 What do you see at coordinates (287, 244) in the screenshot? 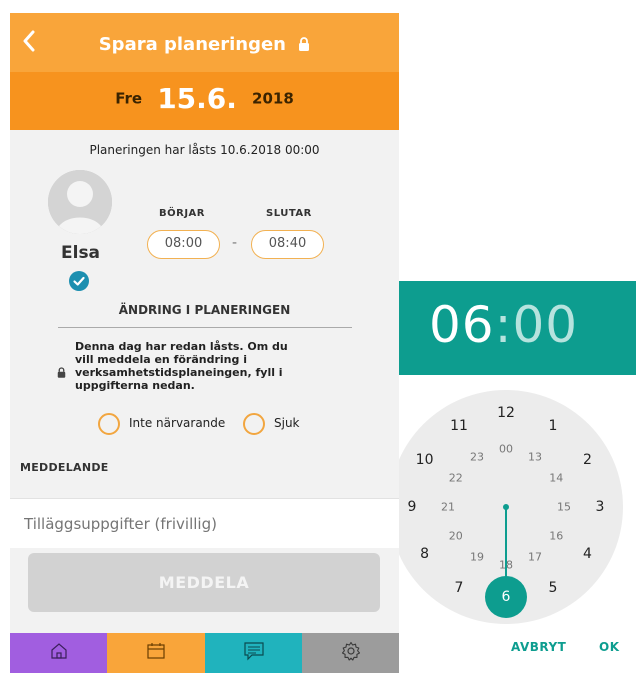
I see `end-time: 08:40` at bounding box center [287, 244].